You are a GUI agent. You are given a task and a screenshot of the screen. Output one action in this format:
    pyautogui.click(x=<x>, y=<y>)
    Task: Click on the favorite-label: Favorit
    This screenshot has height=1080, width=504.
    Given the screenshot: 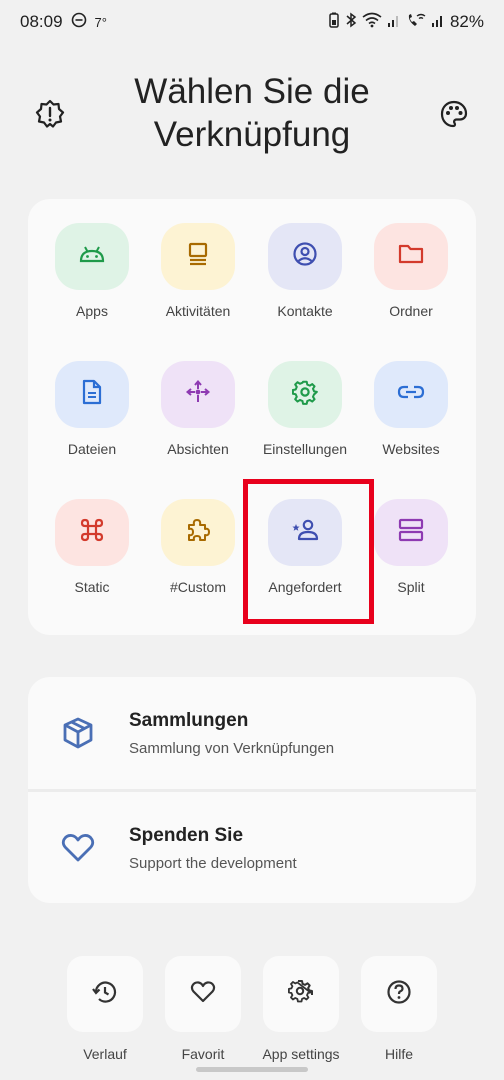 What is the action you would take?
    pyautogui.click(x=203, y=1054)
    